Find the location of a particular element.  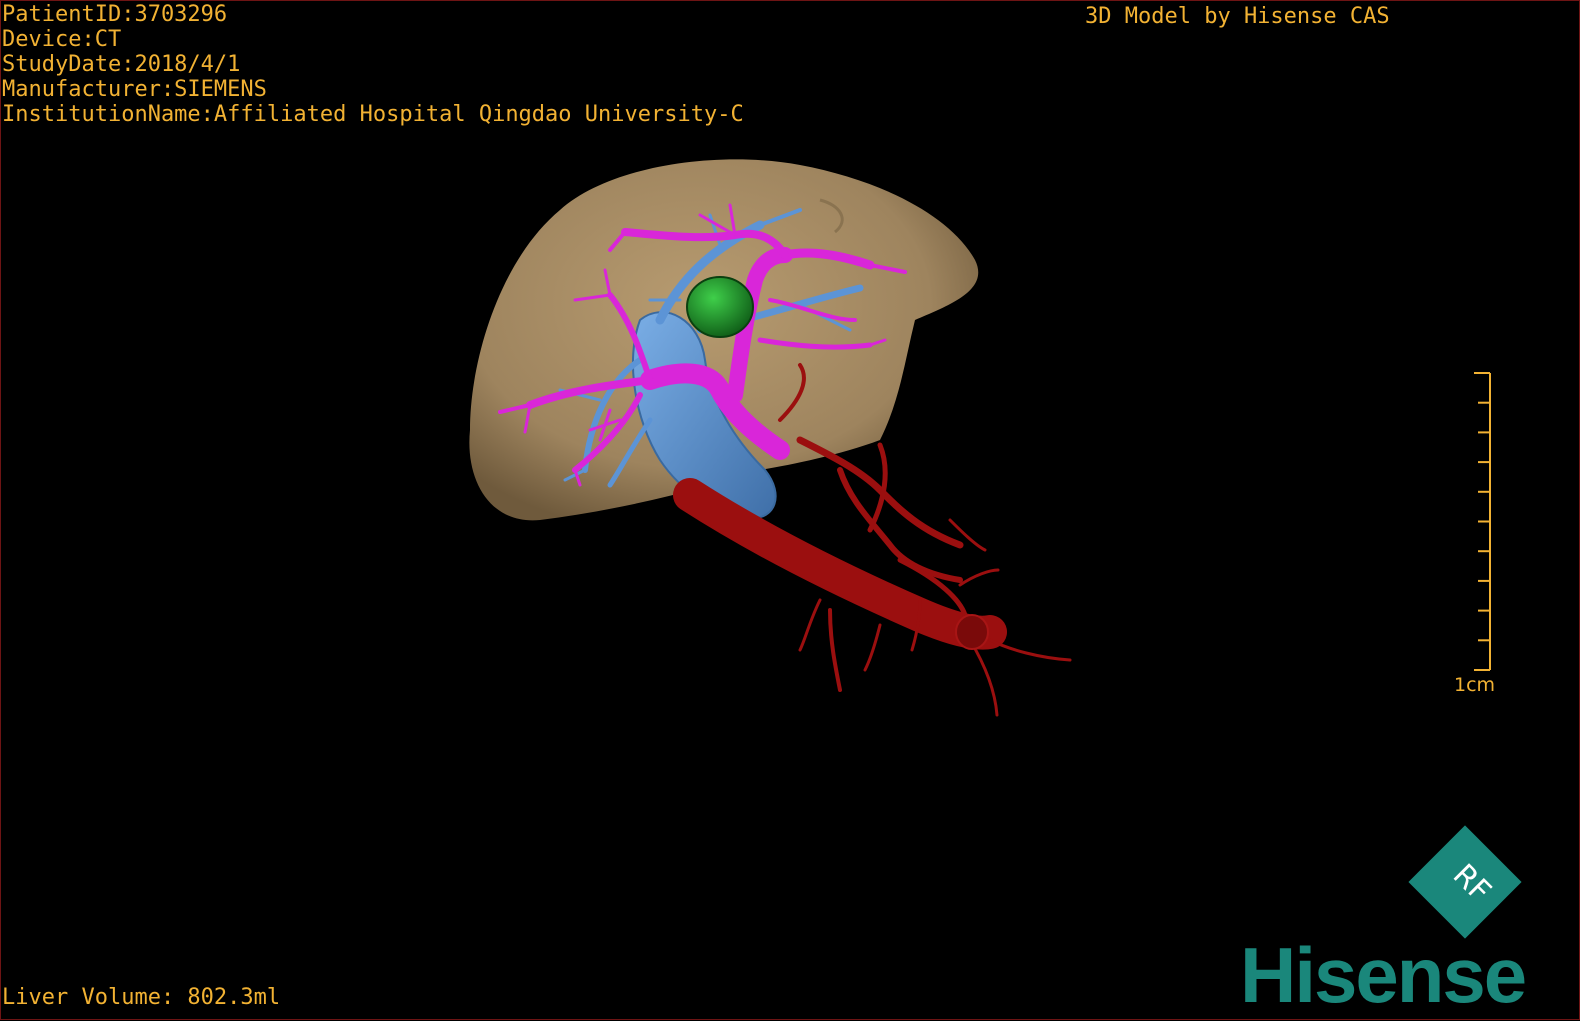

aorta-cut-end is located at coordinates (972, 632).